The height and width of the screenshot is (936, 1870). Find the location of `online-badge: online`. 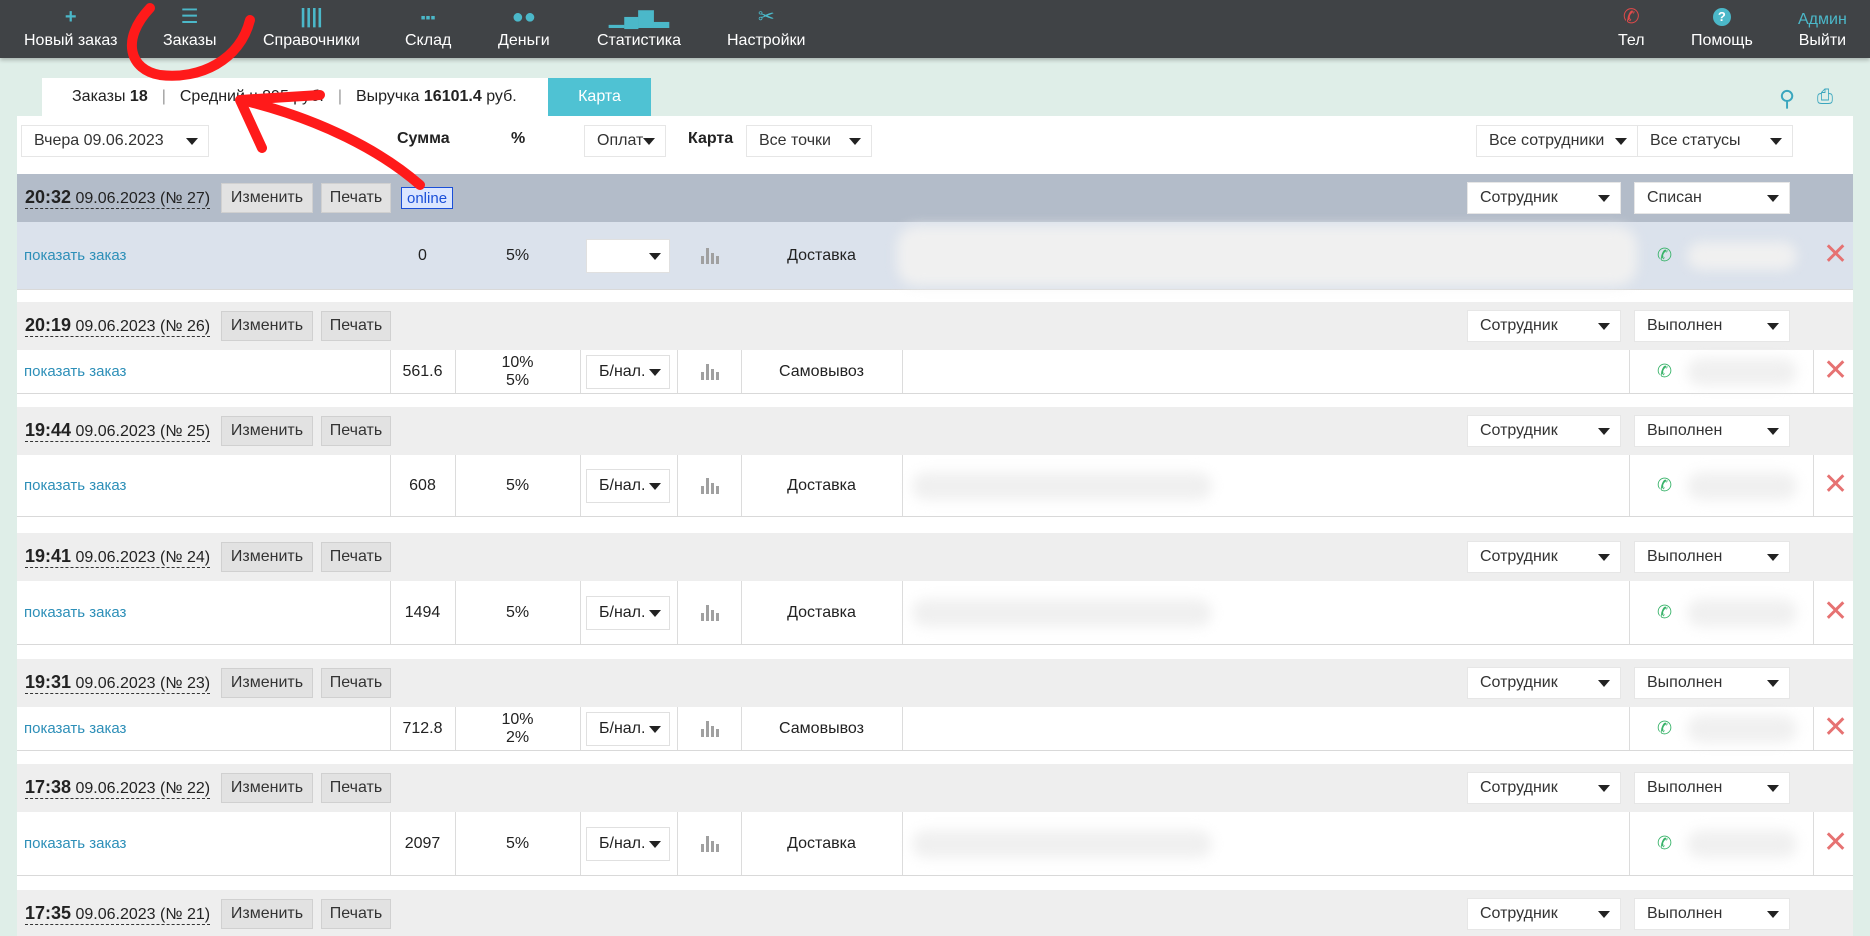

online-badge: online is located at coordinates (427, 198).